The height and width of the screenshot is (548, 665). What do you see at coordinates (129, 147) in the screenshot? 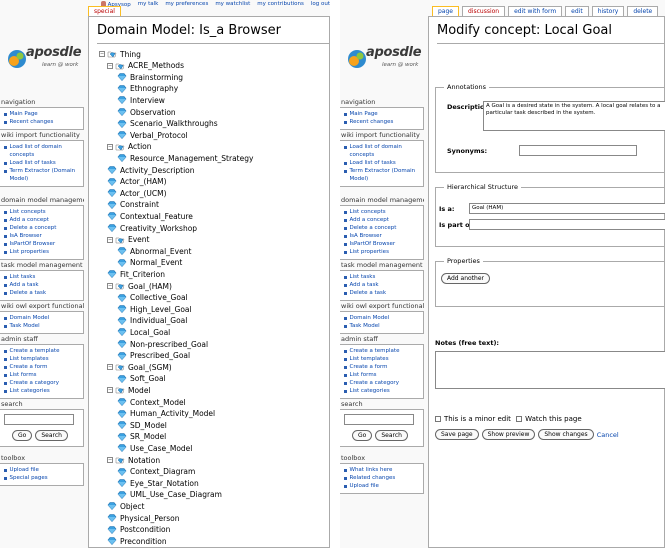
I see `tree-node-action: − Action` at bounding box center [129, 147].